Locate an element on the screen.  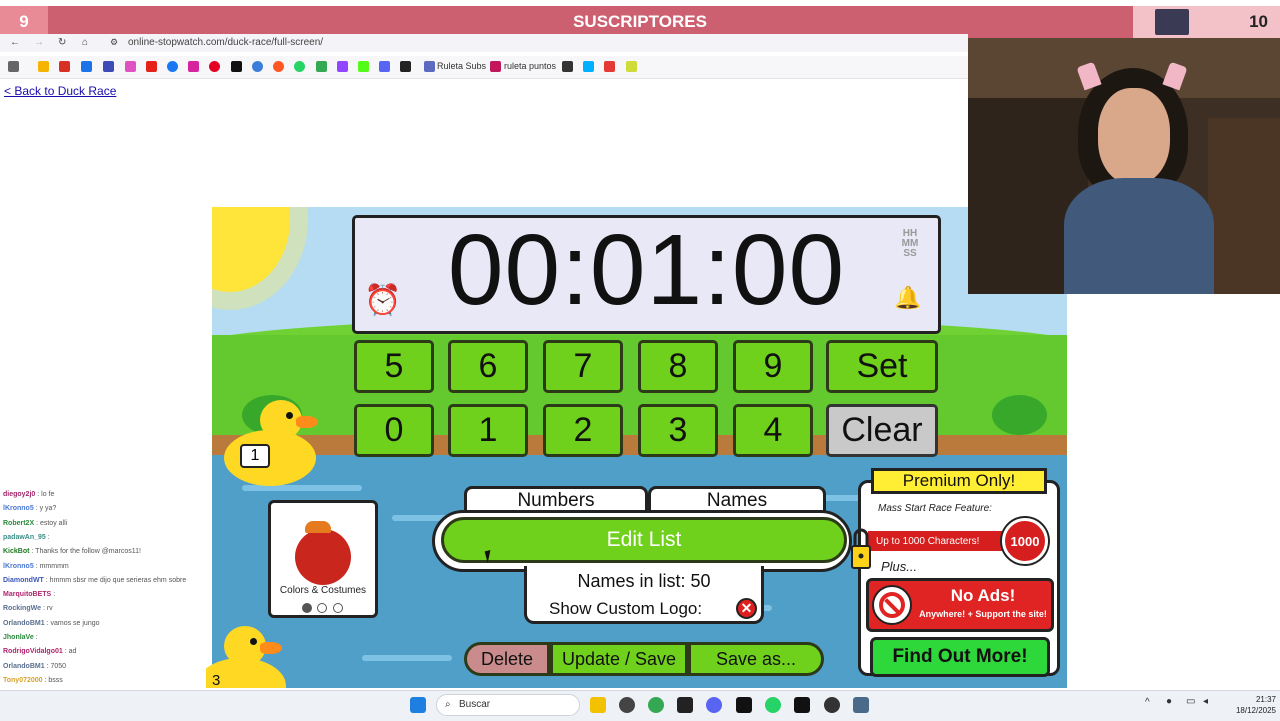
key-0: 0 is located at coordinates (394, 430).